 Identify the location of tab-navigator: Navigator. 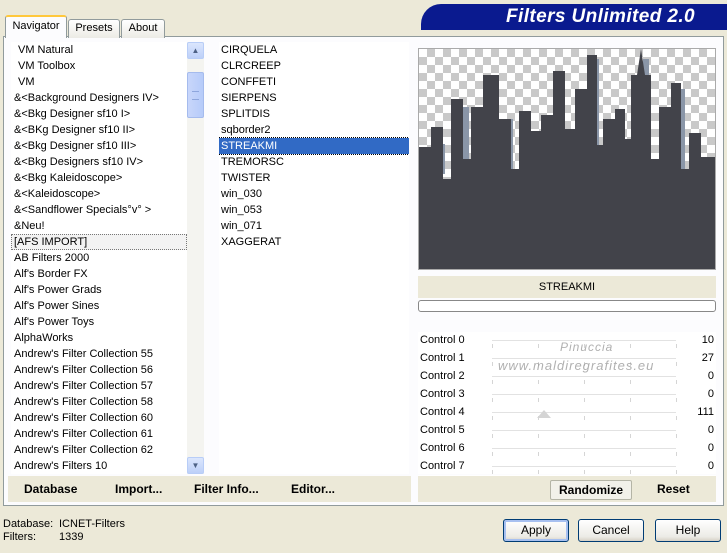
(36, 26).